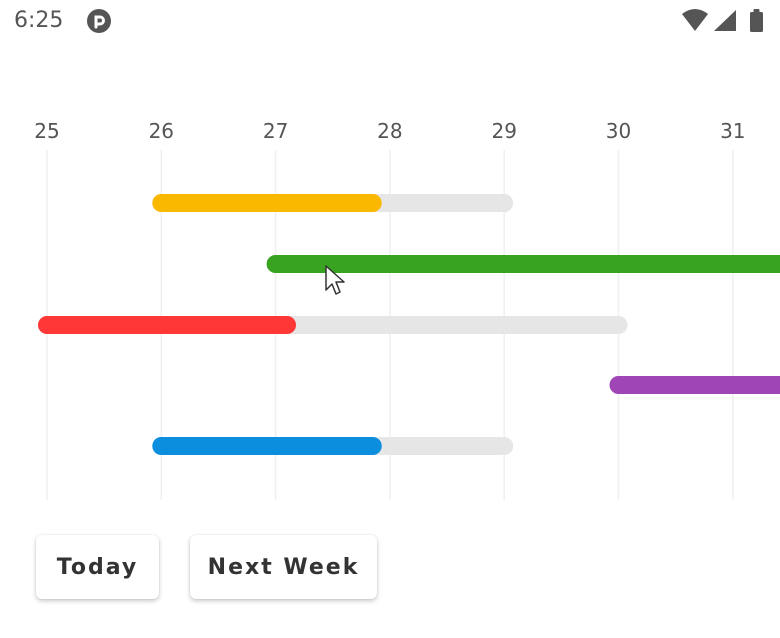 The image size is (780, 638). What do you see at coordinates (46, 131) in the screenshot?
I see `day-label: 25` at bounding box center [46, 131].